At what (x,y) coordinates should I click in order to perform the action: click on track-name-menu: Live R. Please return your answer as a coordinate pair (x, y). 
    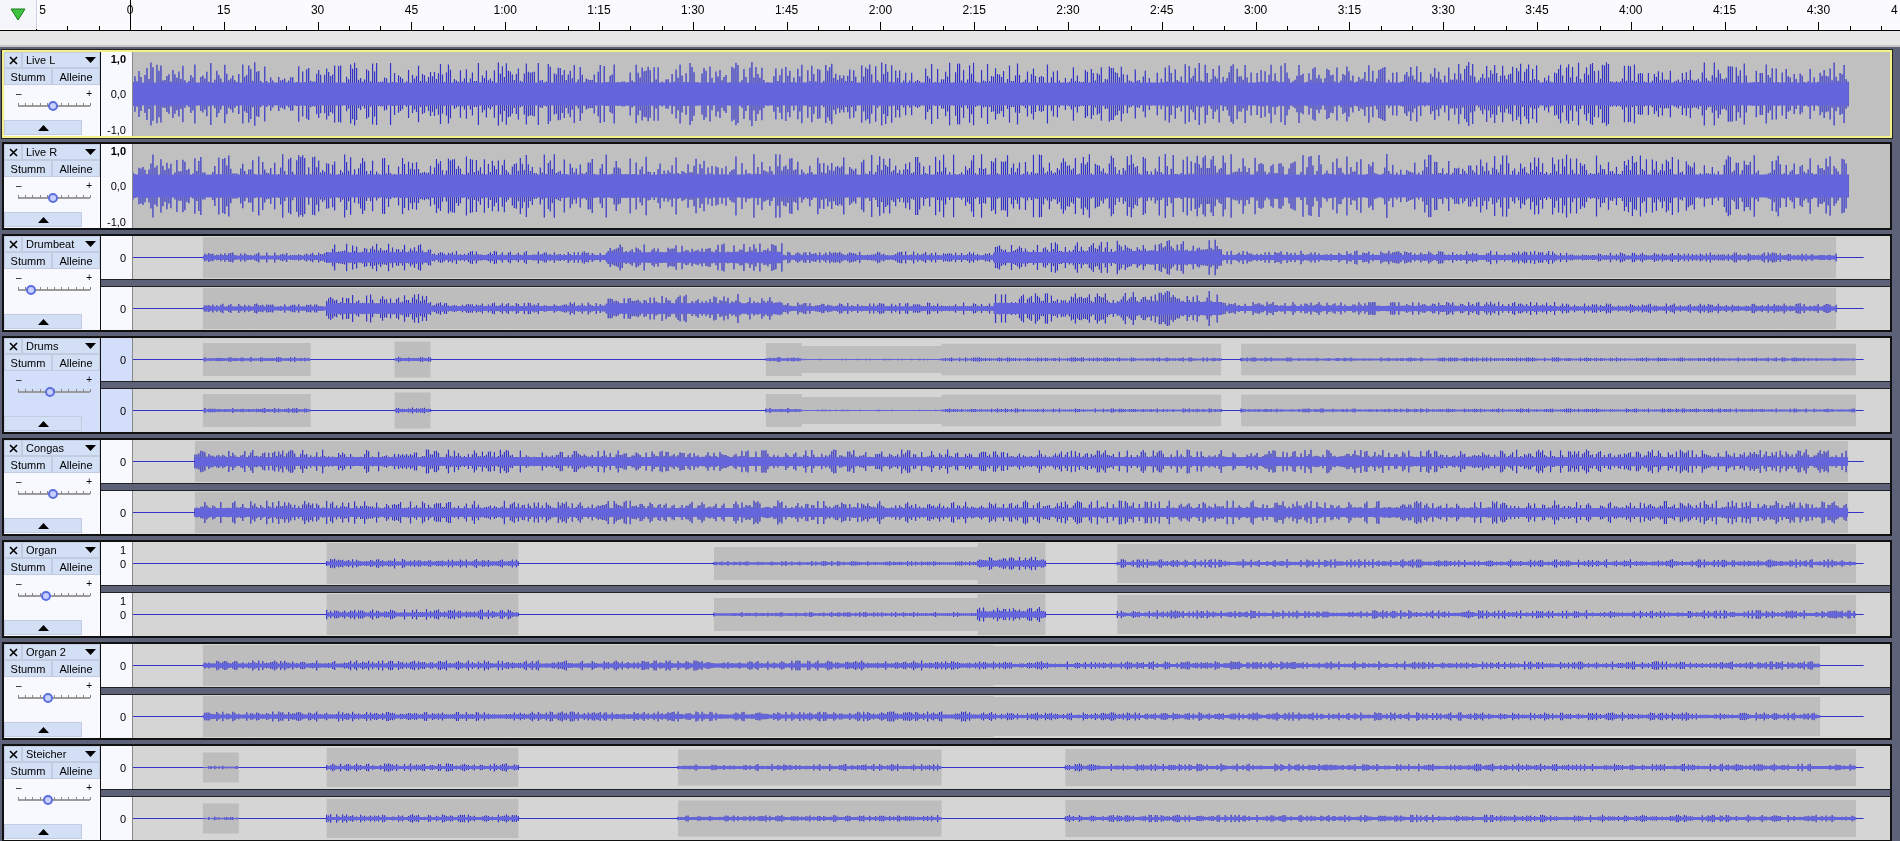
    Looking at the image, I should click on (61, 152).